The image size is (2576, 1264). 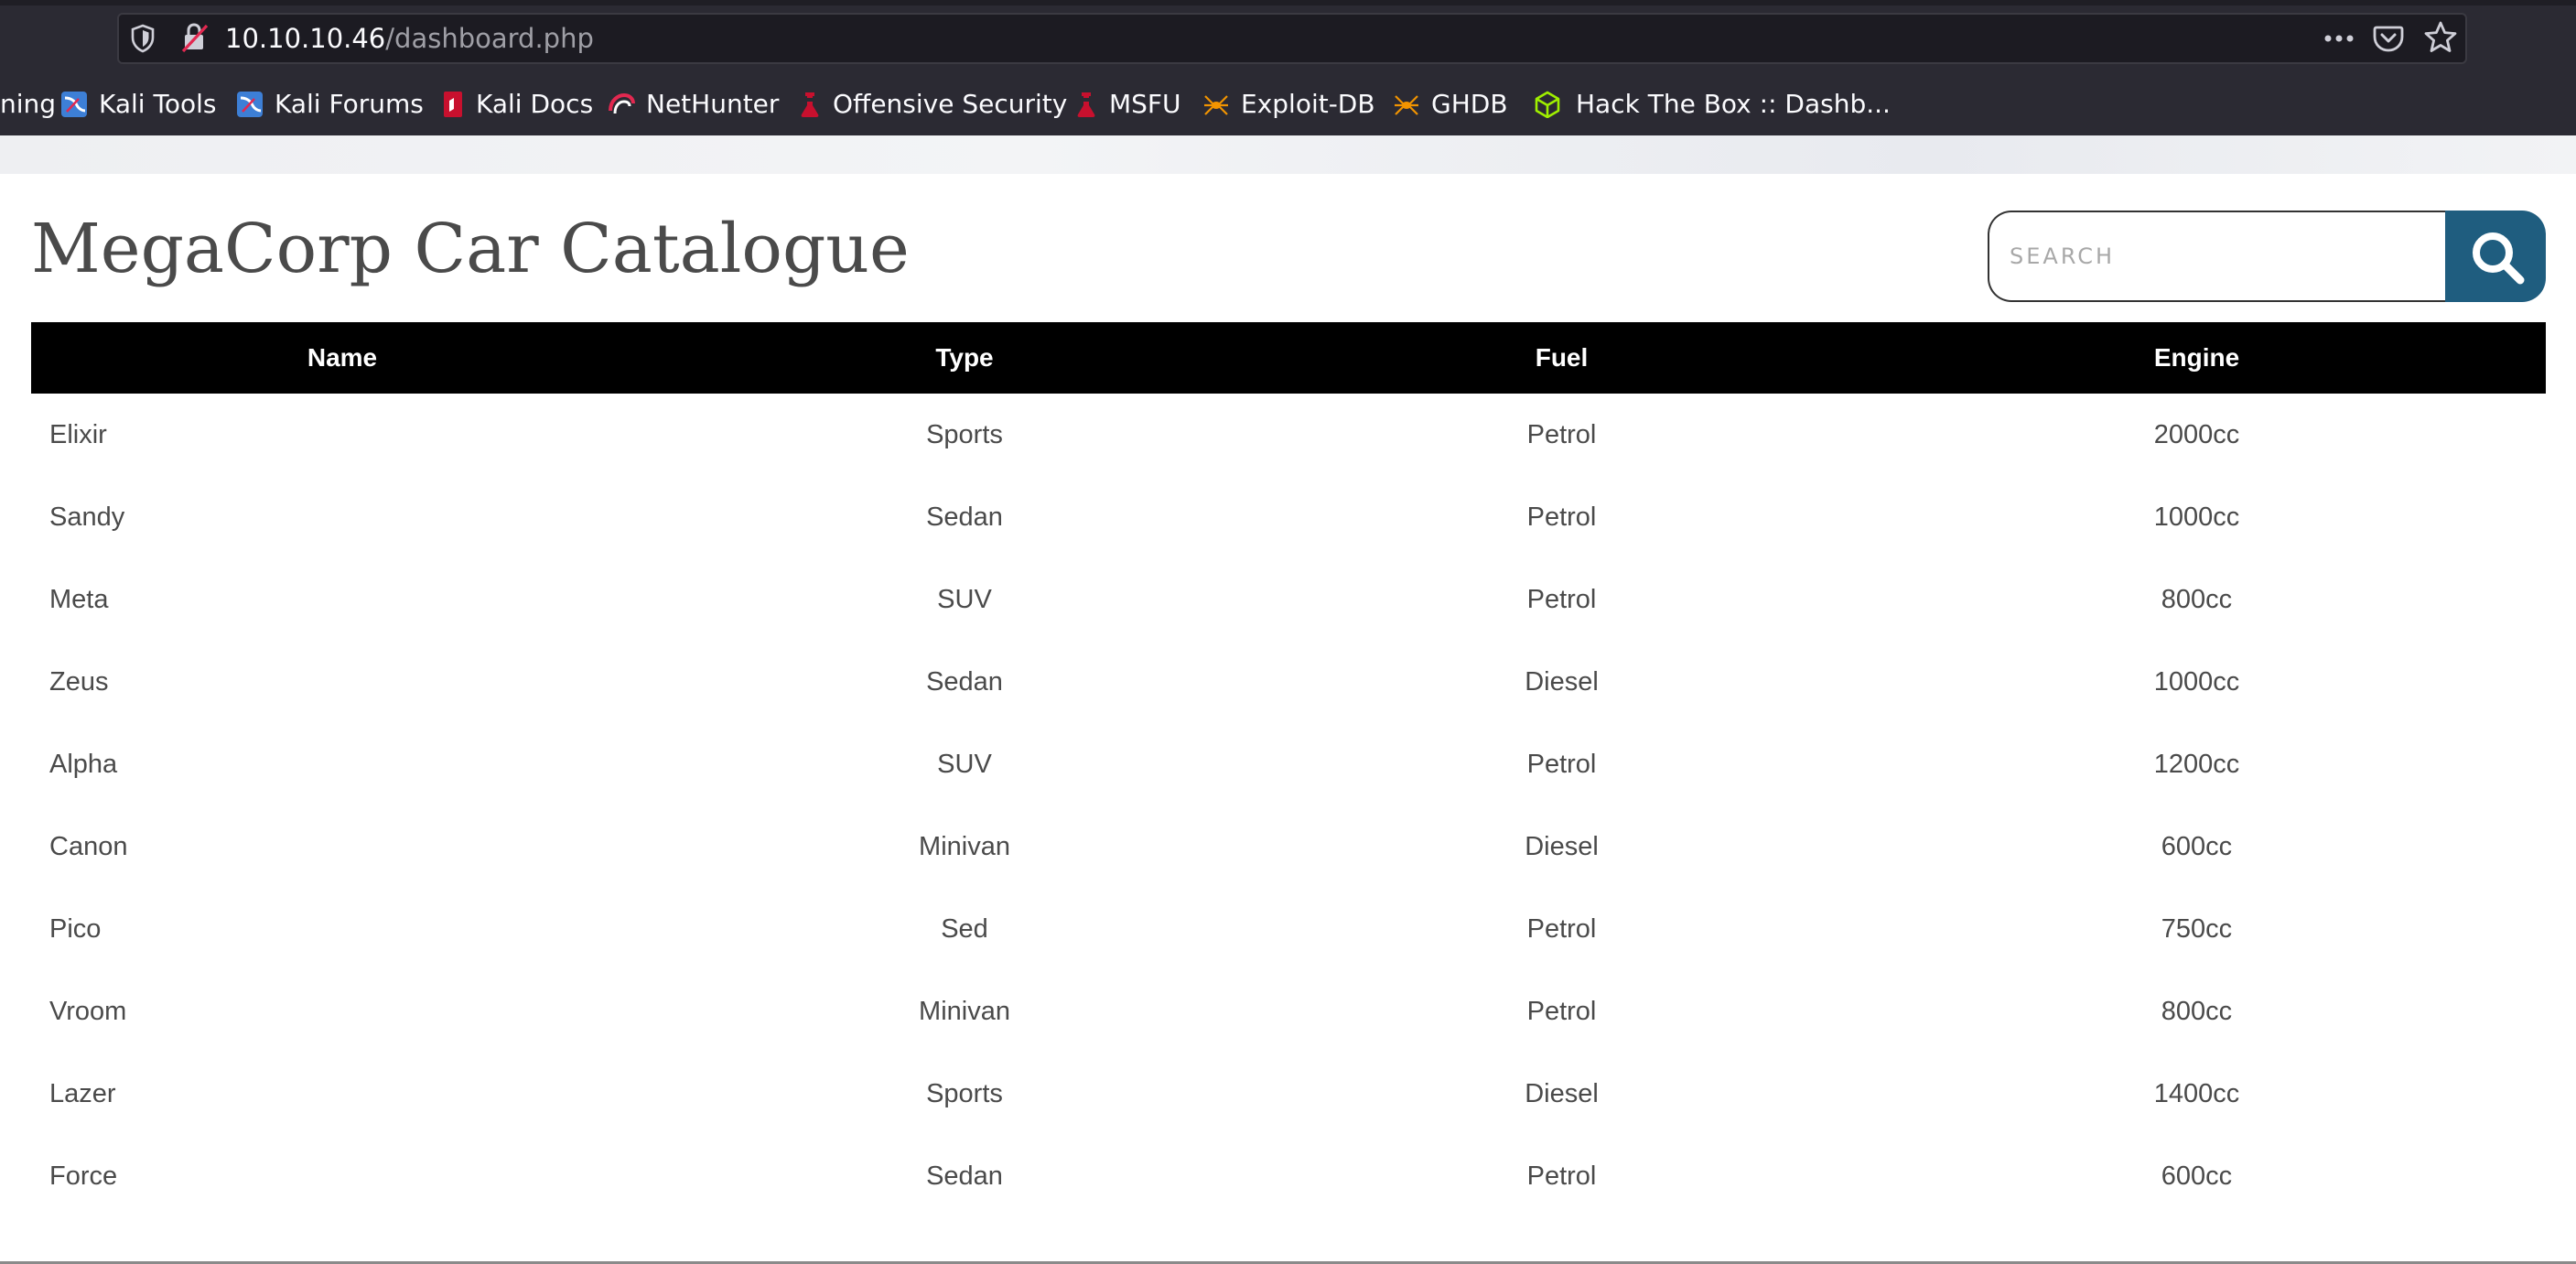 What do you see at coordinates (1289, 1011) in the screenshot?
I see `table-row: Vroom Minivan Petrol 800cc` at bounding box center [1289, 1011].